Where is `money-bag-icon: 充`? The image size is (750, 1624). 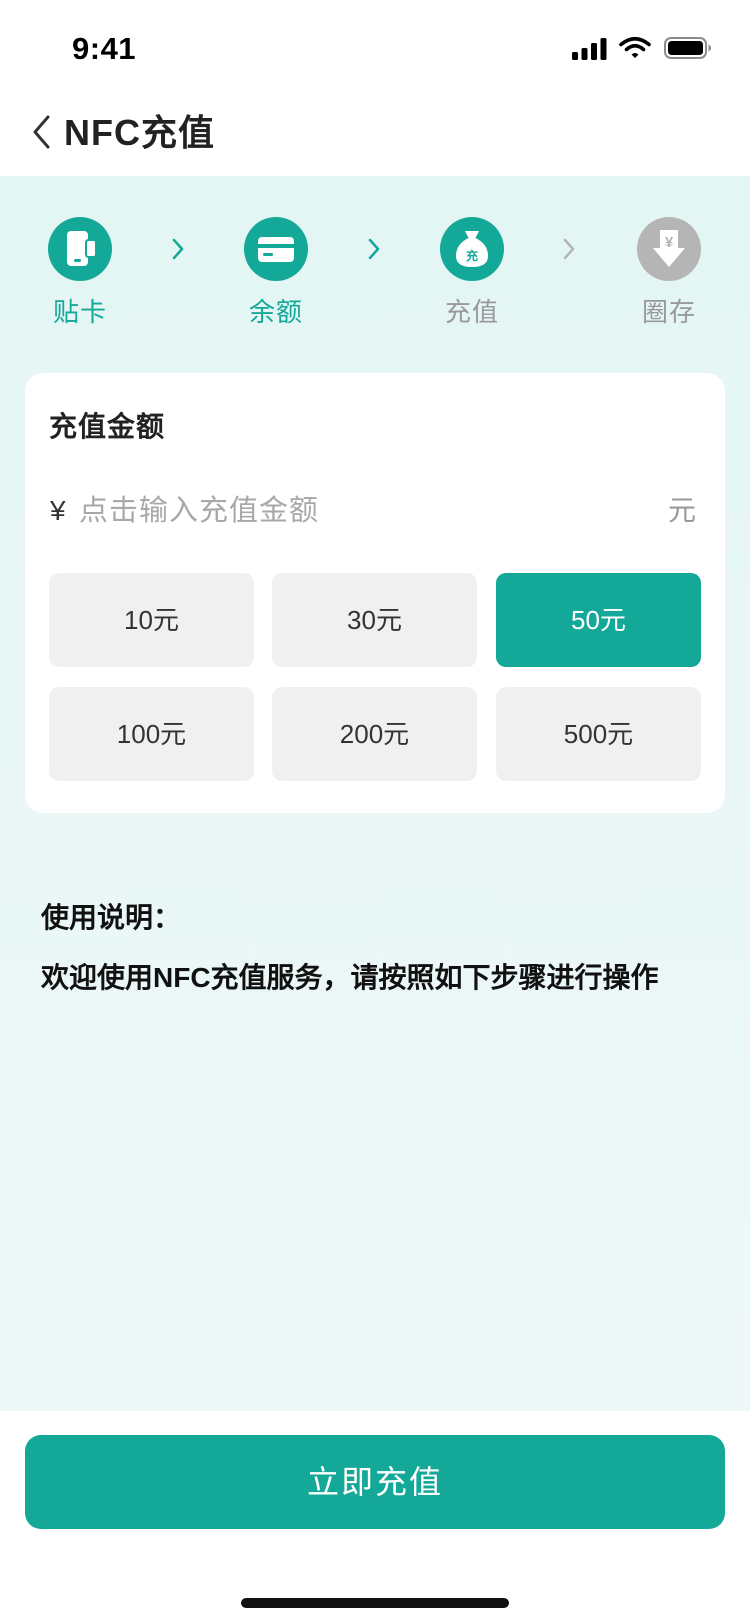
money-bag-icon: 充 is located at coordinates (472, 249).